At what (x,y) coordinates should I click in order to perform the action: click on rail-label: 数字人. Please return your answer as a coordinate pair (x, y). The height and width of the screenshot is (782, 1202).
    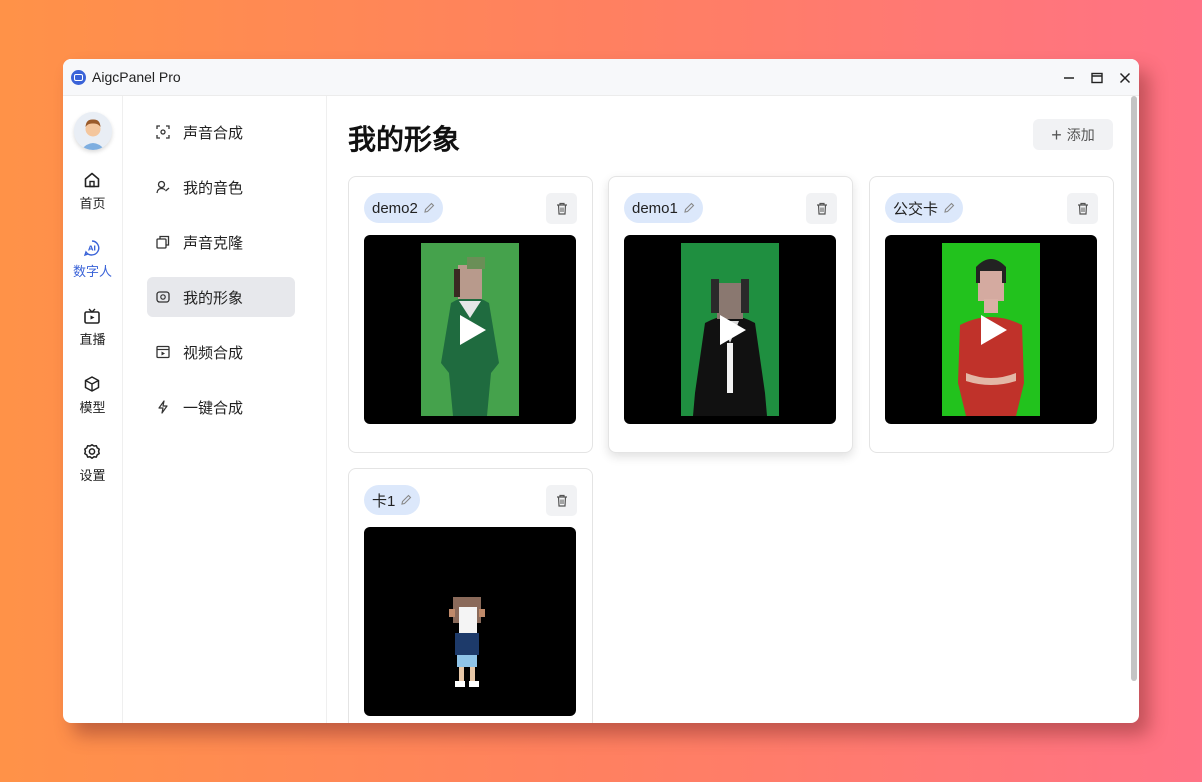
    Looking at the image, I should click on (92, 271).